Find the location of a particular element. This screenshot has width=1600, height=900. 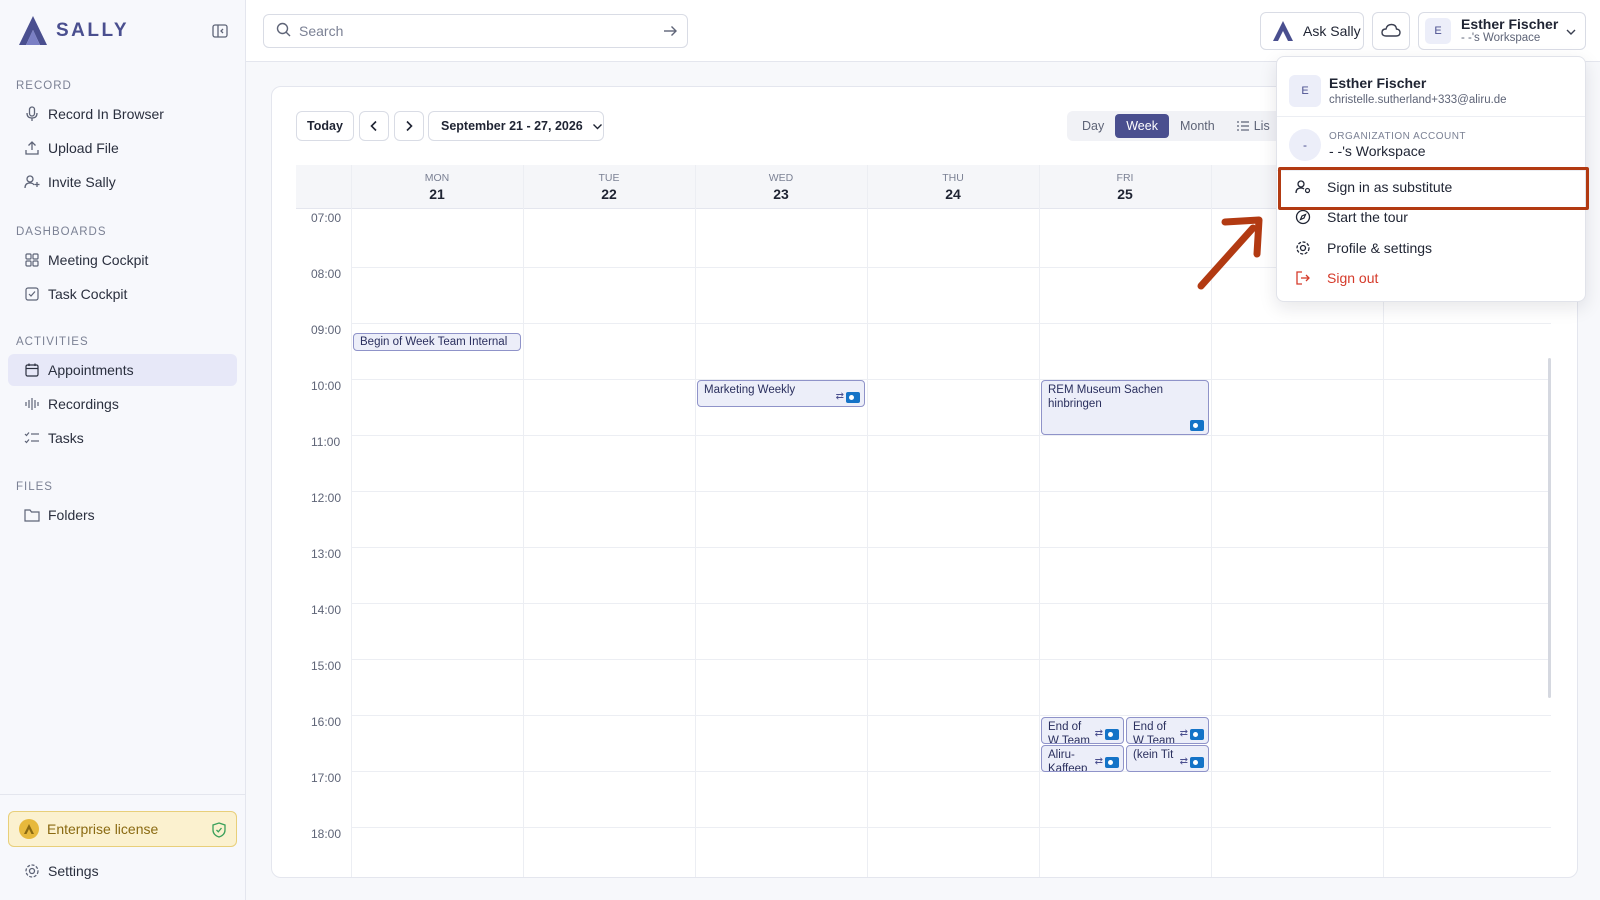

day-header-wed: WED 23 is located at coordinates (781, 187).